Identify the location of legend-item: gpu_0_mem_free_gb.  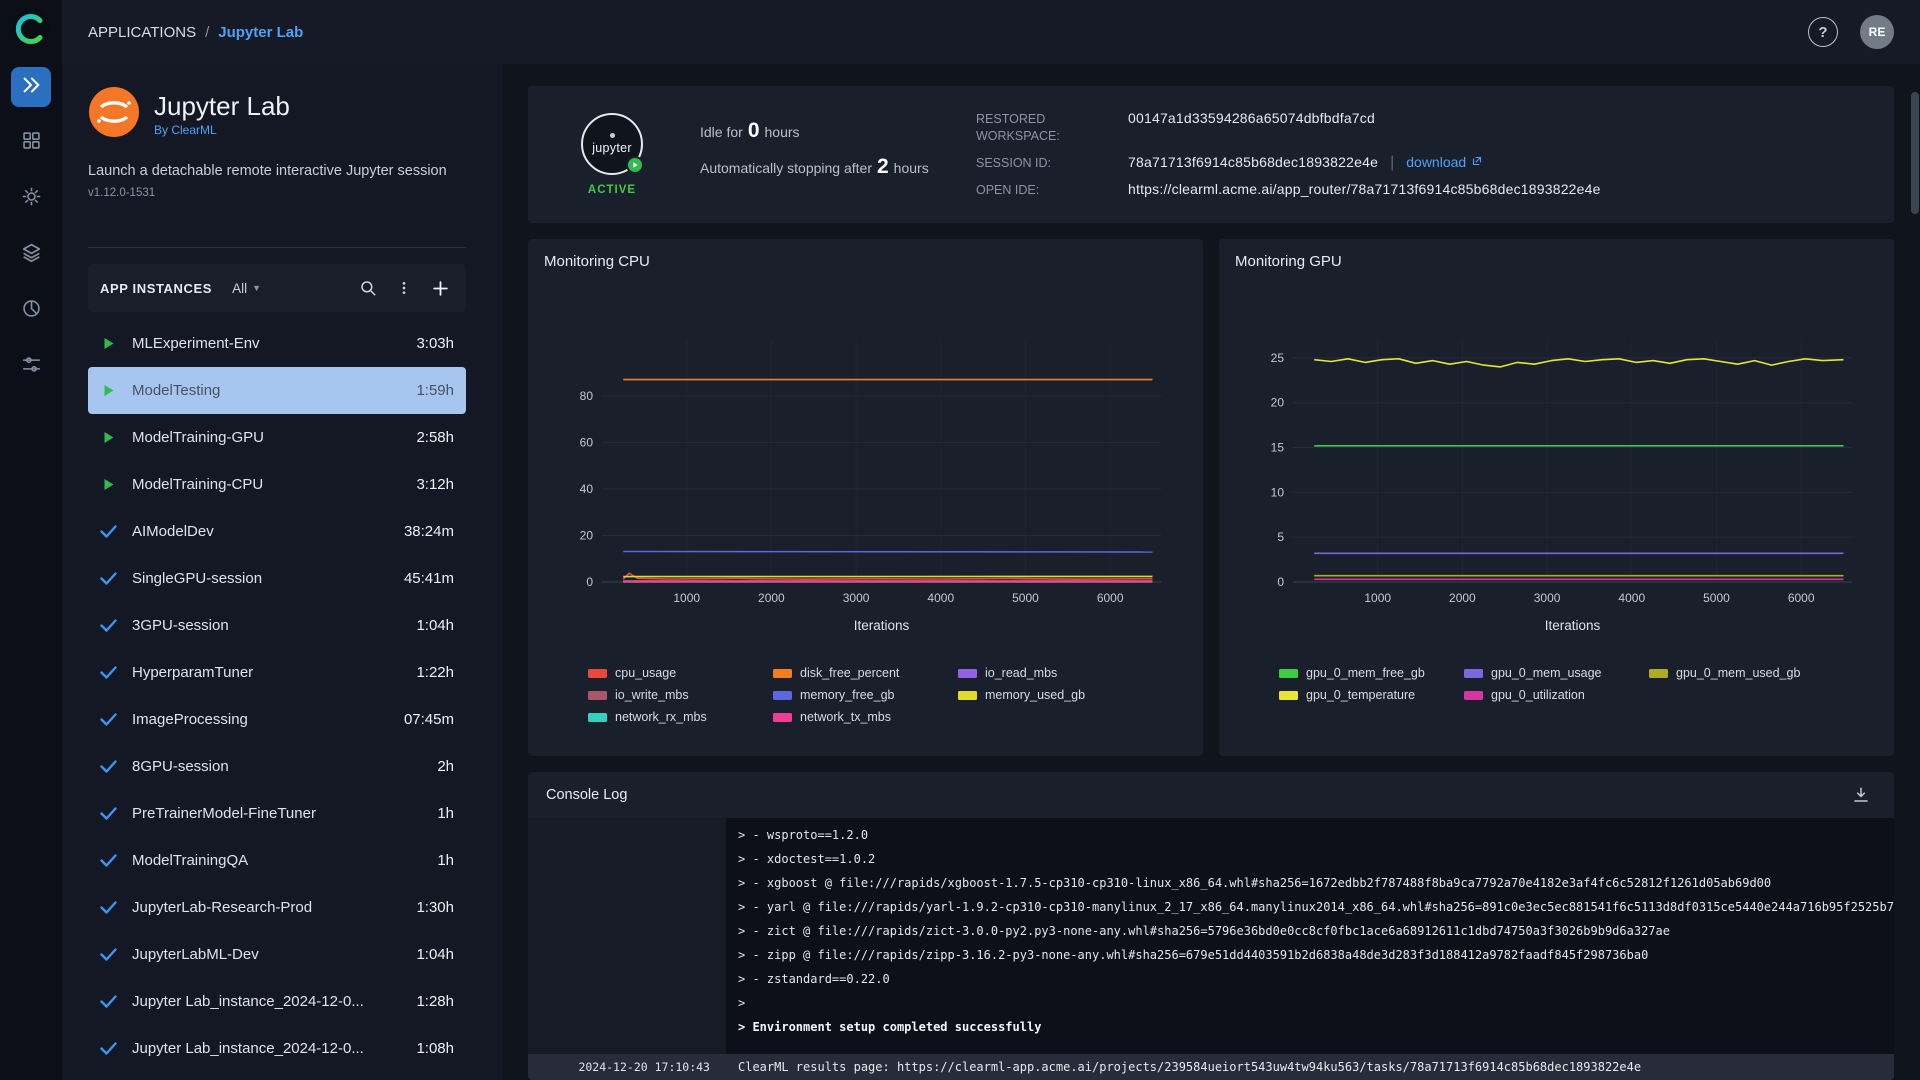
(1371, 673).